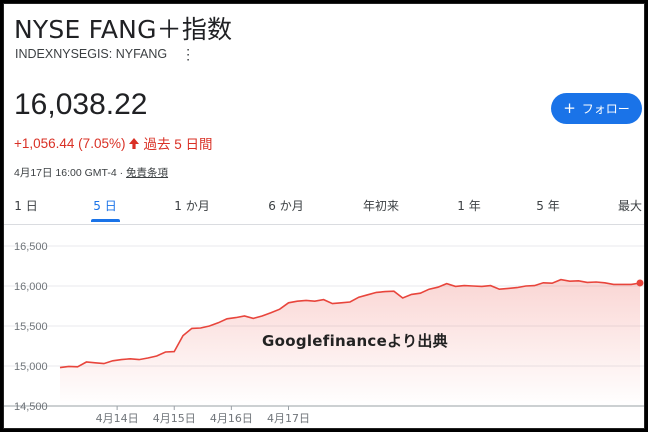 The image size is (648, 432). I want to click on timestamp-row: 4月17日 16:00 GMT-4 · 免責条項, so click(91, 172).